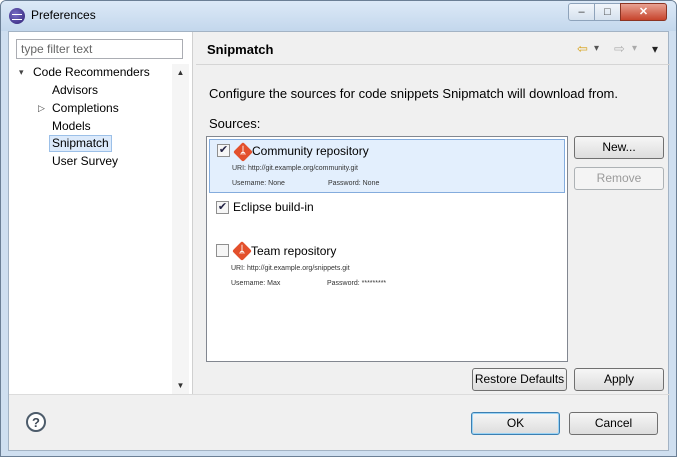 The width and height of the screenshot is (677, 457). Describe the element at coordinates (310, 151) in the screenshot. I see `source-name: Community repository` at that location.